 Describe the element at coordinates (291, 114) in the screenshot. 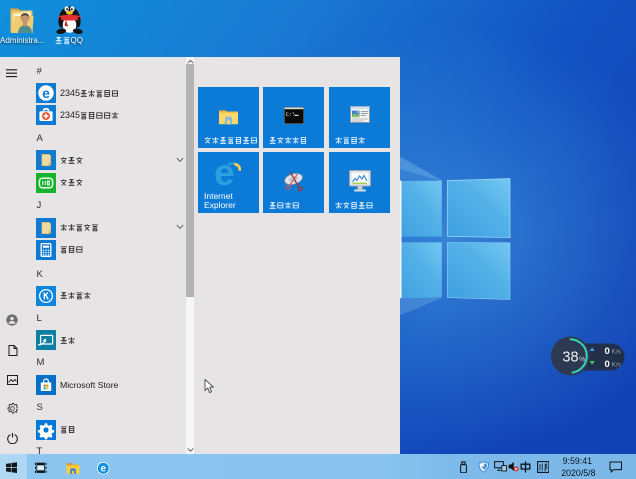

I see `svg-text: C:\` at that location.